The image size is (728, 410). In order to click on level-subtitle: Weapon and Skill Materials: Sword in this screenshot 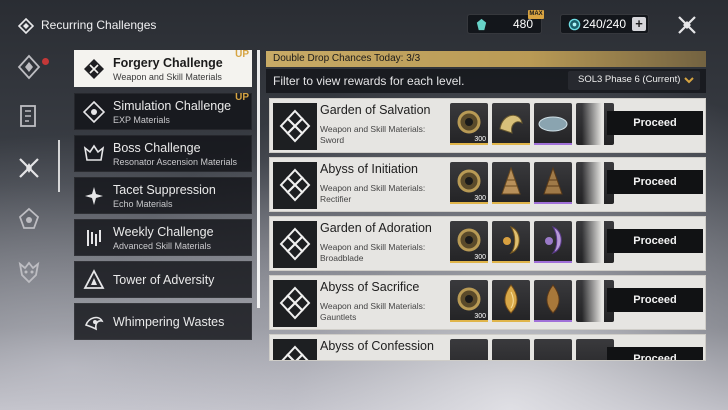, I will do `click(373, 134)`.